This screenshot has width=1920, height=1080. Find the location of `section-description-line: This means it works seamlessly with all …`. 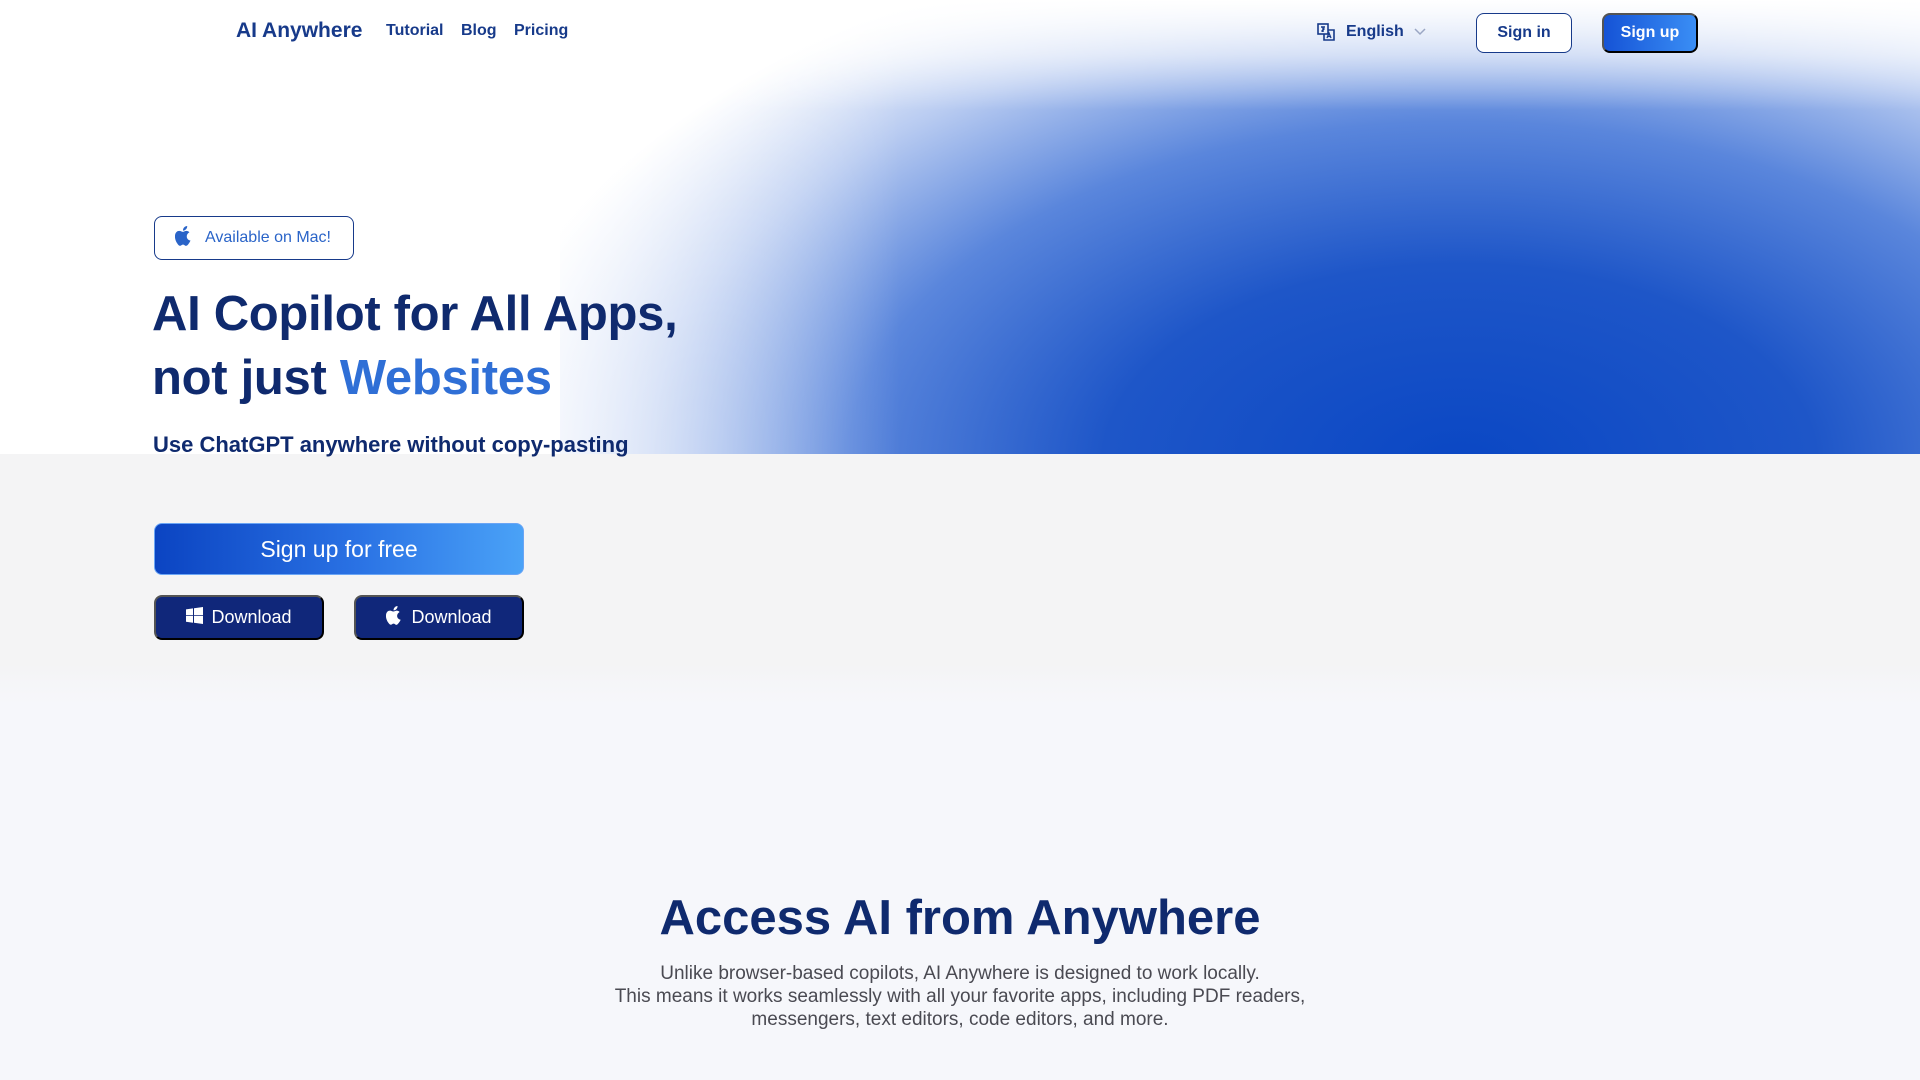

section-description-line: This means it works seamlessly with all … is located at coordinates (960, 996).